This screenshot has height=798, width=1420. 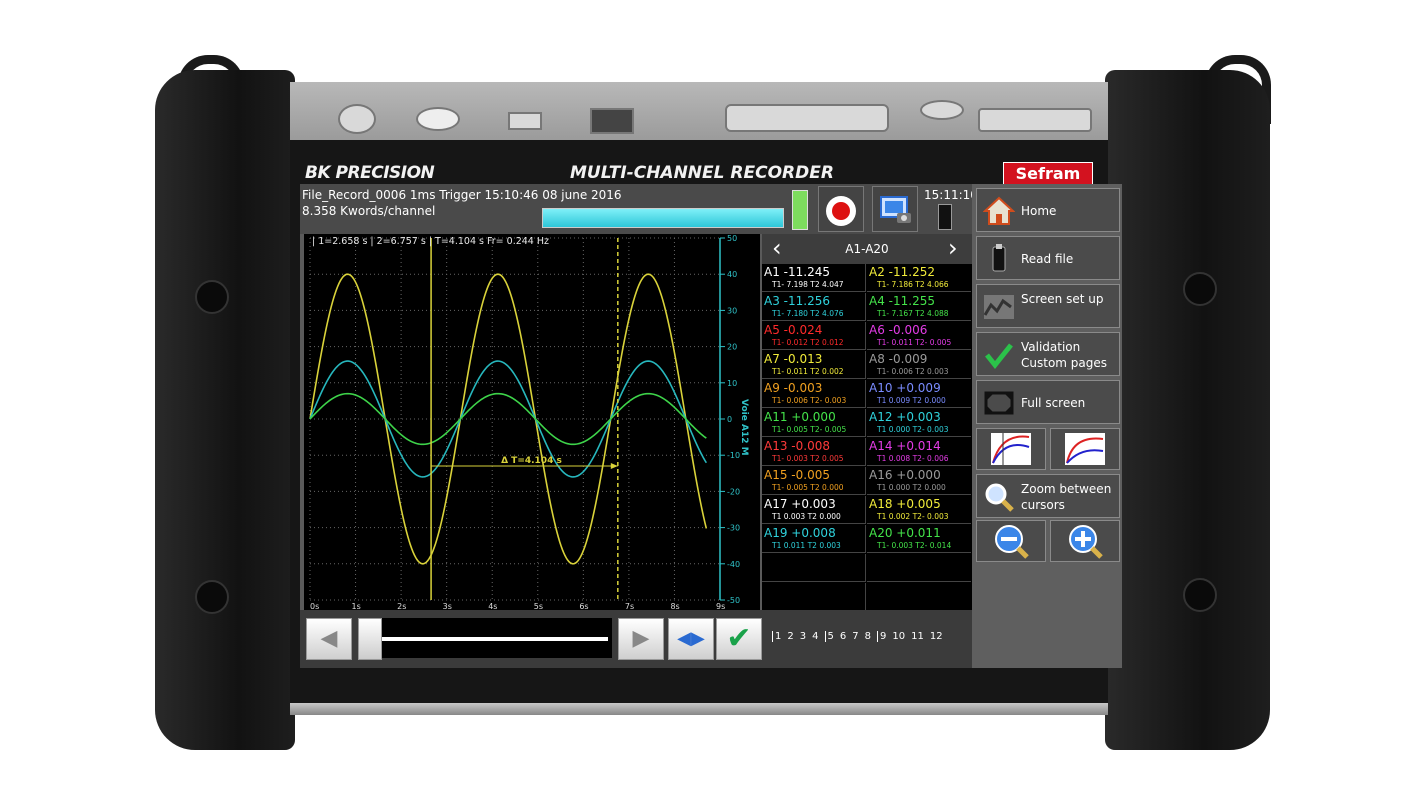 What do you see at coordinates (895, 209) in the screenshot?
I see `screenshot-button` at bounding box center [895, 209].